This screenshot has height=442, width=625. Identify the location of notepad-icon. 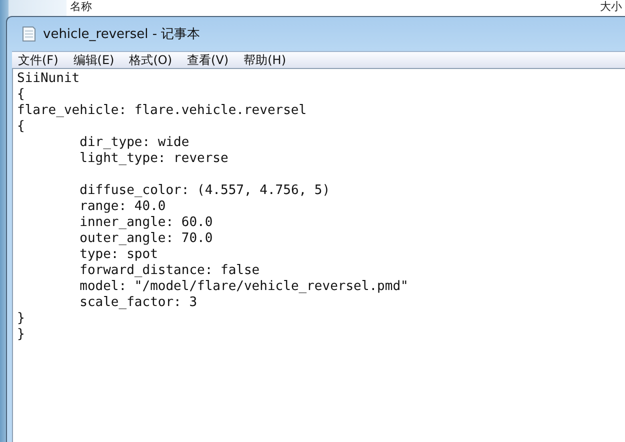
(29, 34).